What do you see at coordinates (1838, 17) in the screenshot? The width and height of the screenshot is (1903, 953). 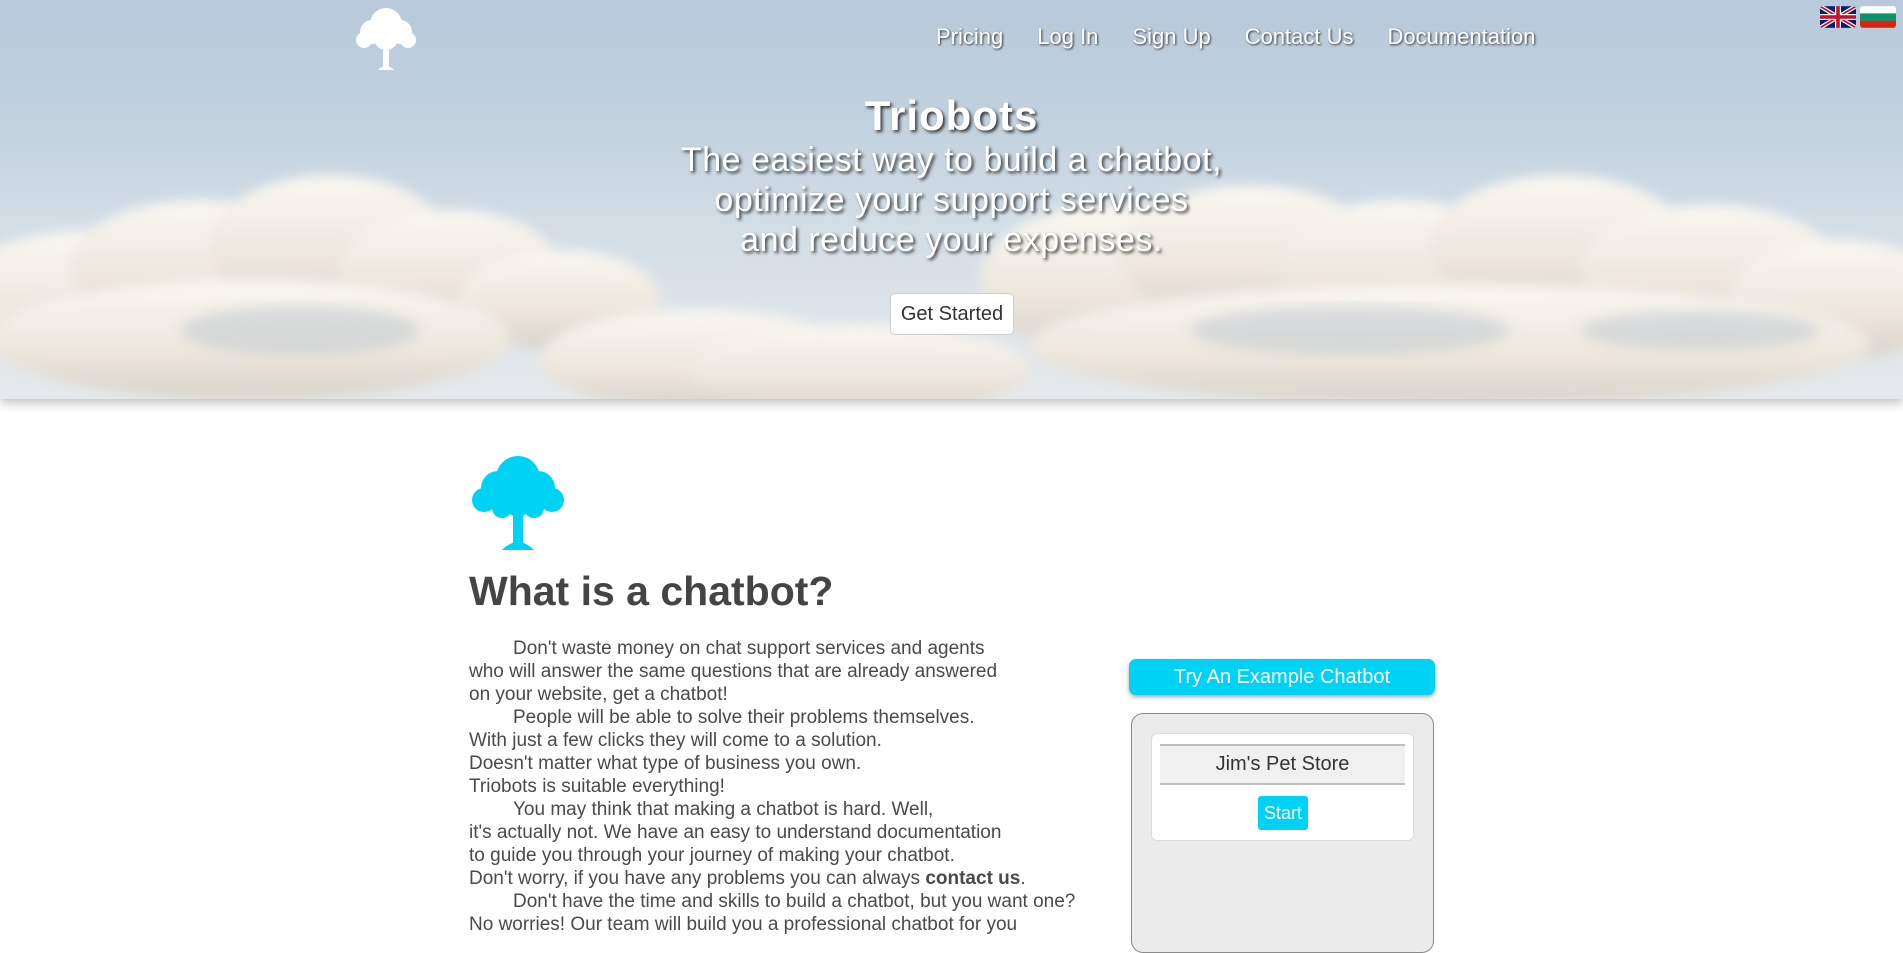 I see `uk-flag-icon` at bounding box center [1838, 17].